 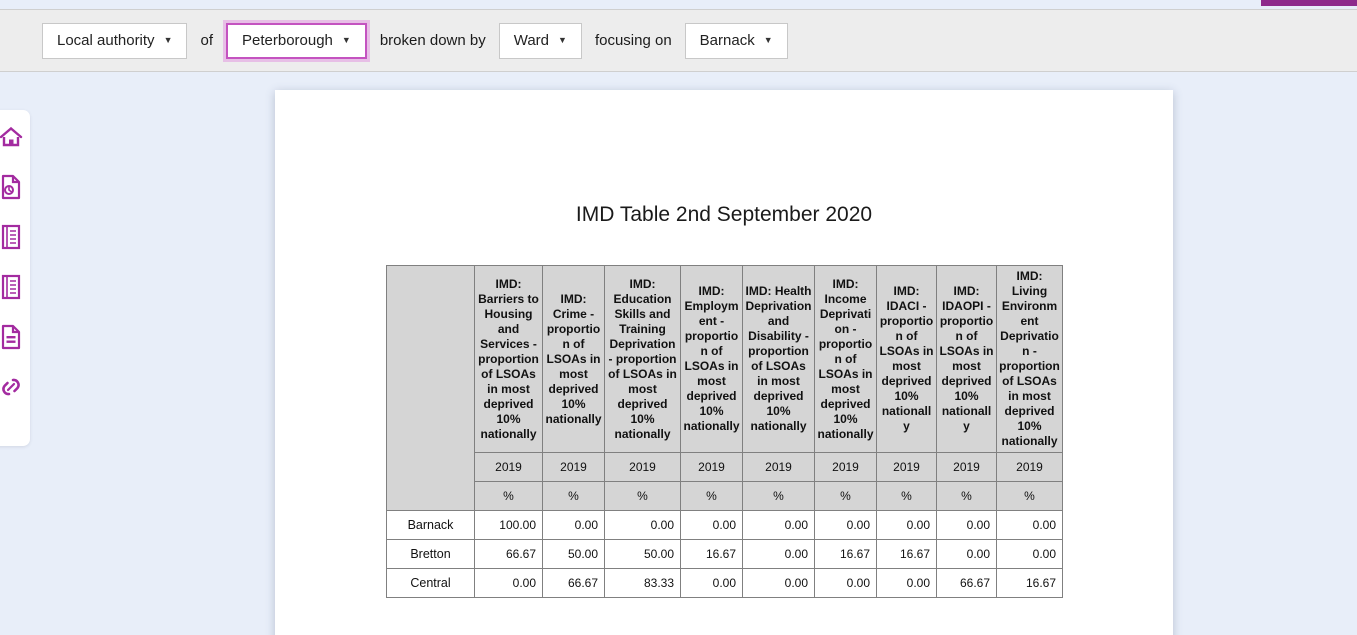 I want to click on breakdown-dropdown: Ward ▼, so click(x=540, y=40).